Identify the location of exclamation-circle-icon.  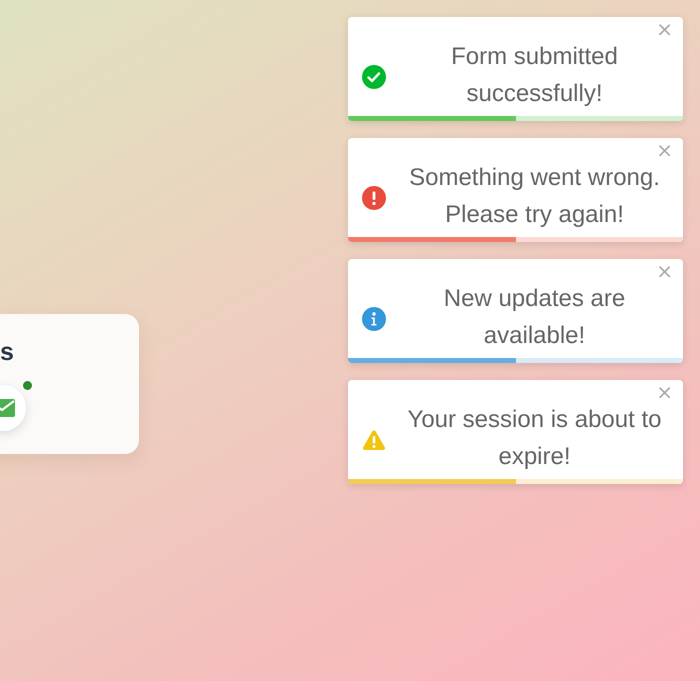
(374, 198).